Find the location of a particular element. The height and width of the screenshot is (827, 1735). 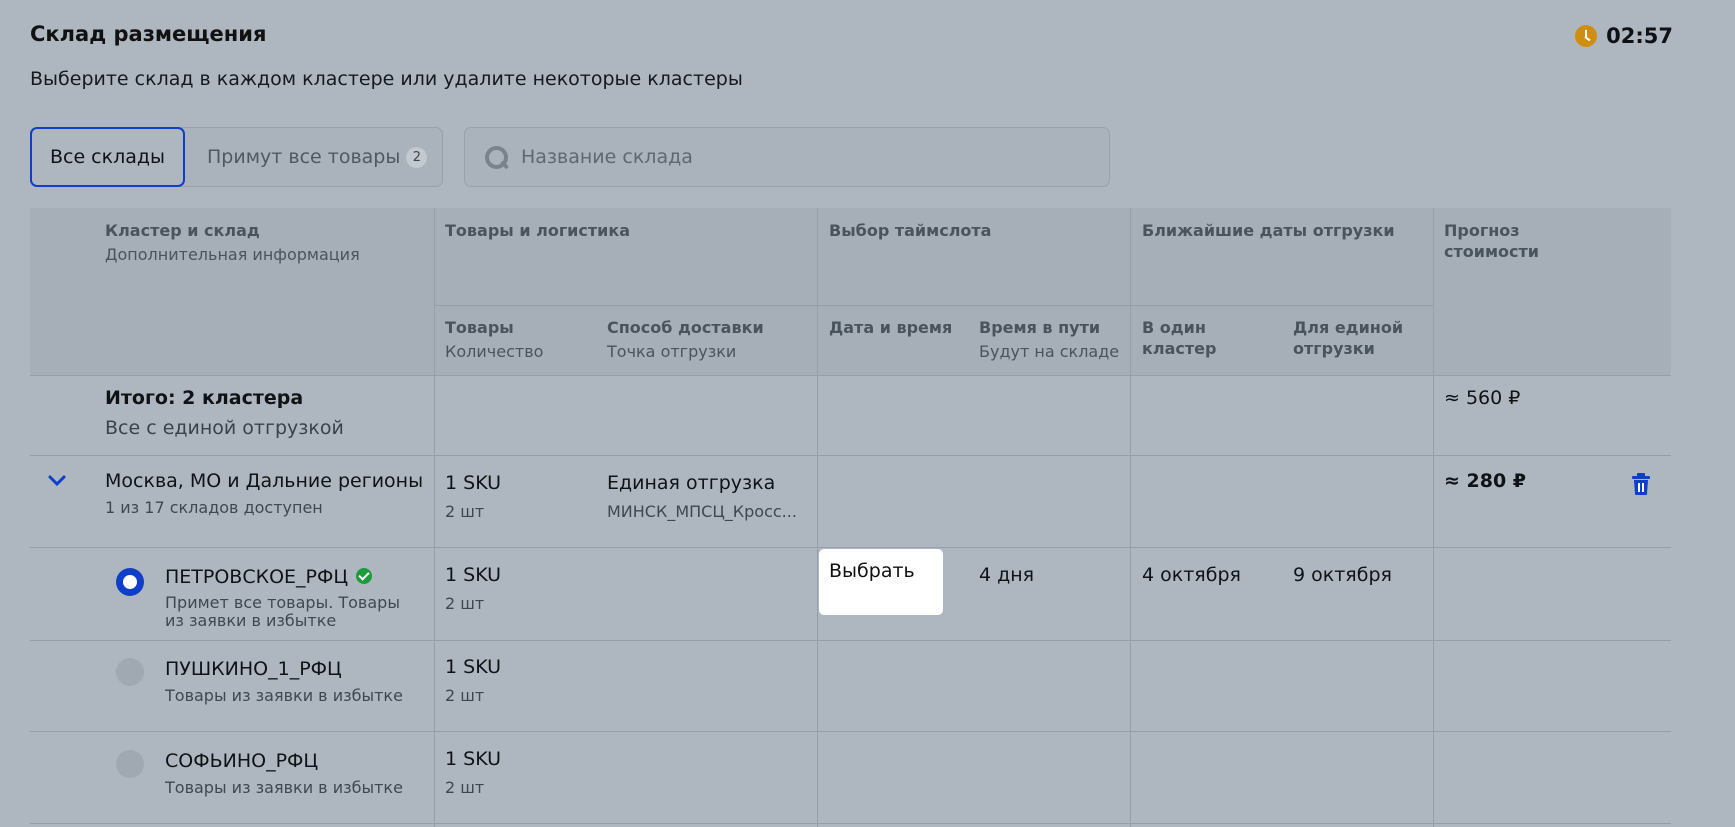

tab-all-label: Все склады is located at coordinates (107, 157).